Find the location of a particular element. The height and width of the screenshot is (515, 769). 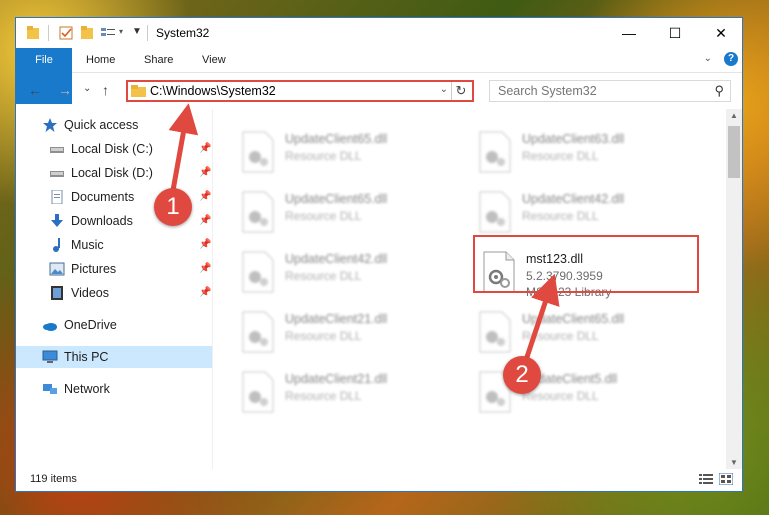

file-name: UpdateClient63.dll is located at coordinates (573, 139).